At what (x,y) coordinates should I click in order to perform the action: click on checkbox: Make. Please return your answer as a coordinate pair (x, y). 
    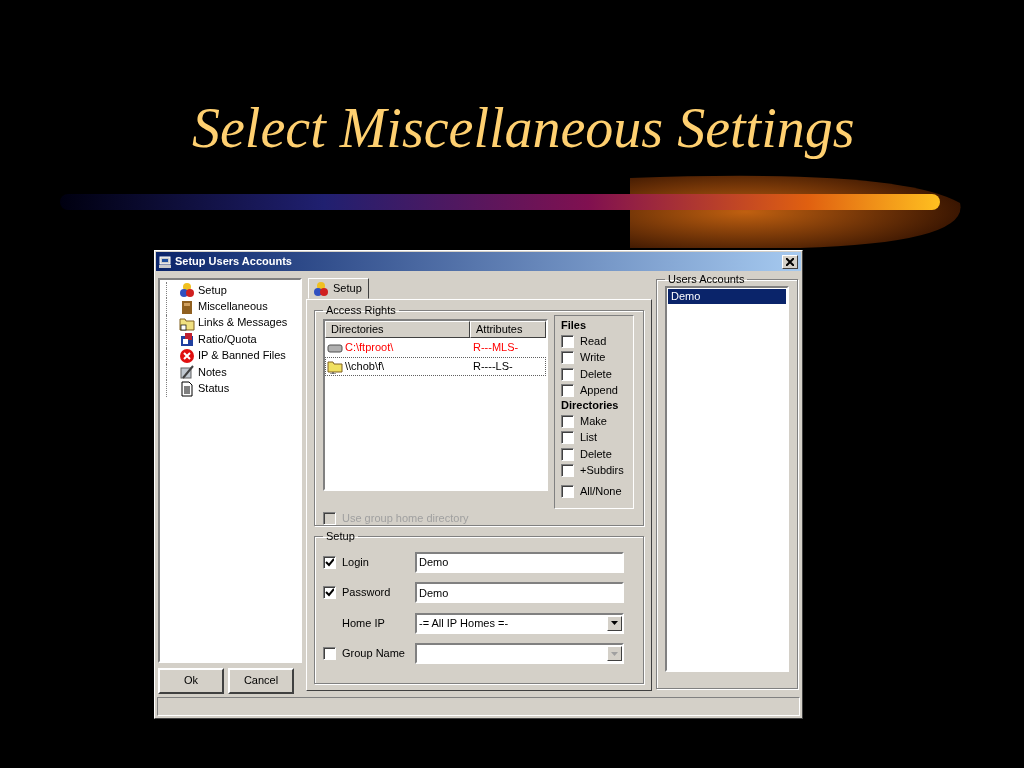
    Looking at the image, I should click on (597, 421).